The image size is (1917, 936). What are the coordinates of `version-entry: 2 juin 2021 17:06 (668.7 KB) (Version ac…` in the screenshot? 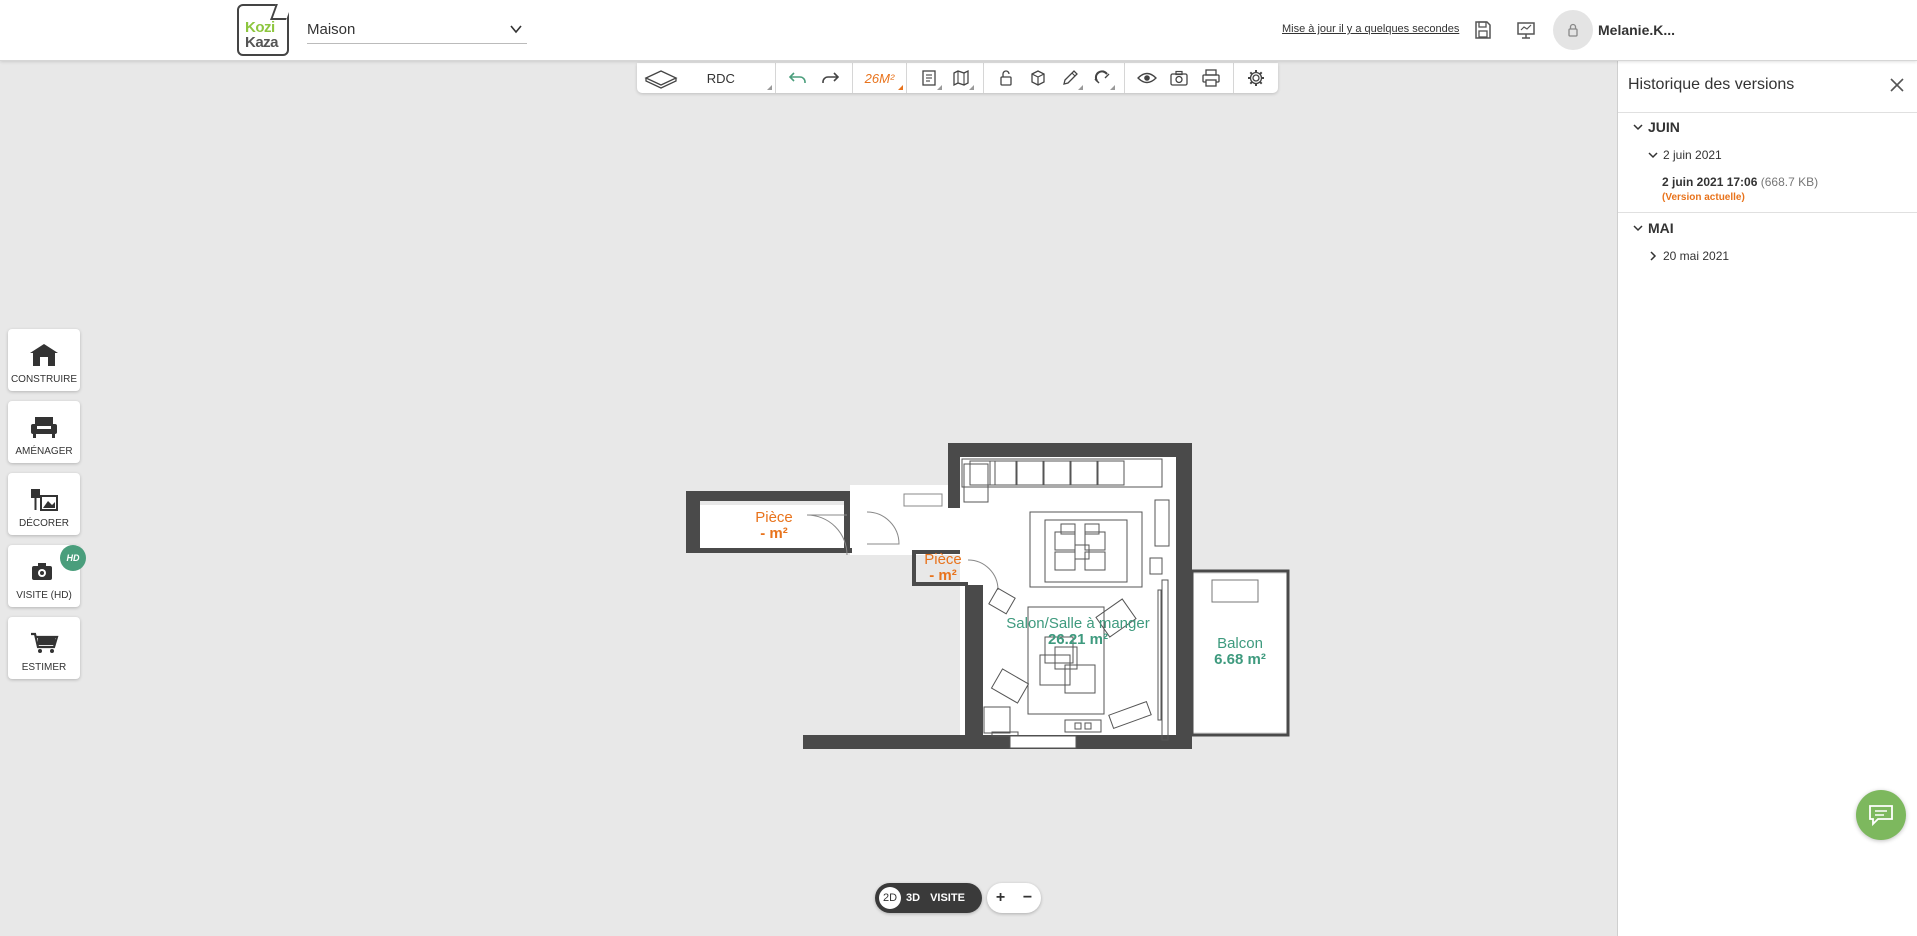 It's located at (1740, 189).